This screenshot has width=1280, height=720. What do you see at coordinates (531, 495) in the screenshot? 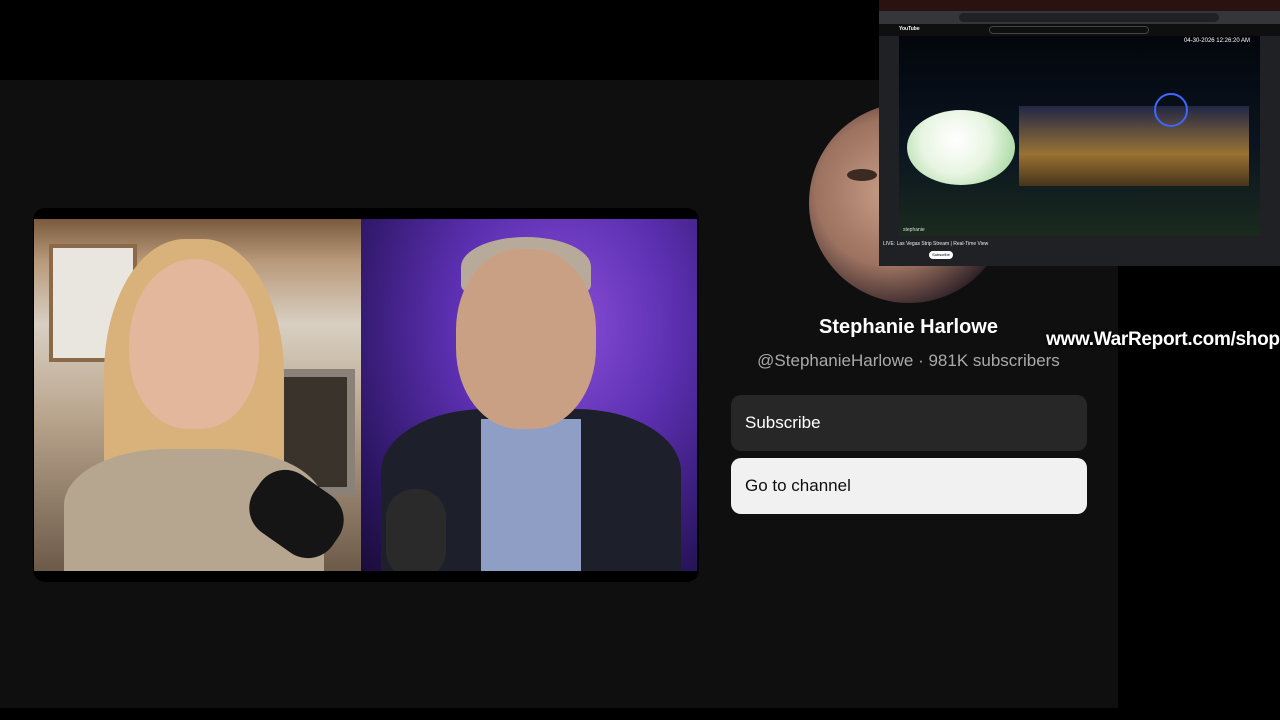
I see `guest-shirt` at bounding box center [531, 495].